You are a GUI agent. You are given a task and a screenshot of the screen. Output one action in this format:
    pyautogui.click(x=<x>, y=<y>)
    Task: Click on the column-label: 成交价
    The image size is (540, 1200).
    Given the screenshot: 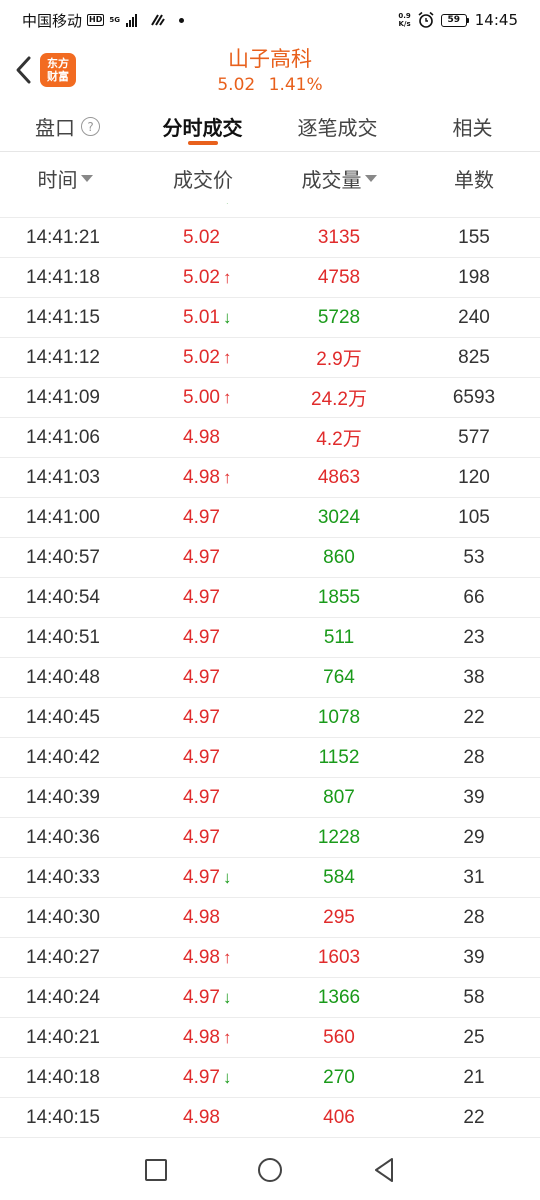 What is the action you would take?
    pyautogui.click(x=203, y=179)
    